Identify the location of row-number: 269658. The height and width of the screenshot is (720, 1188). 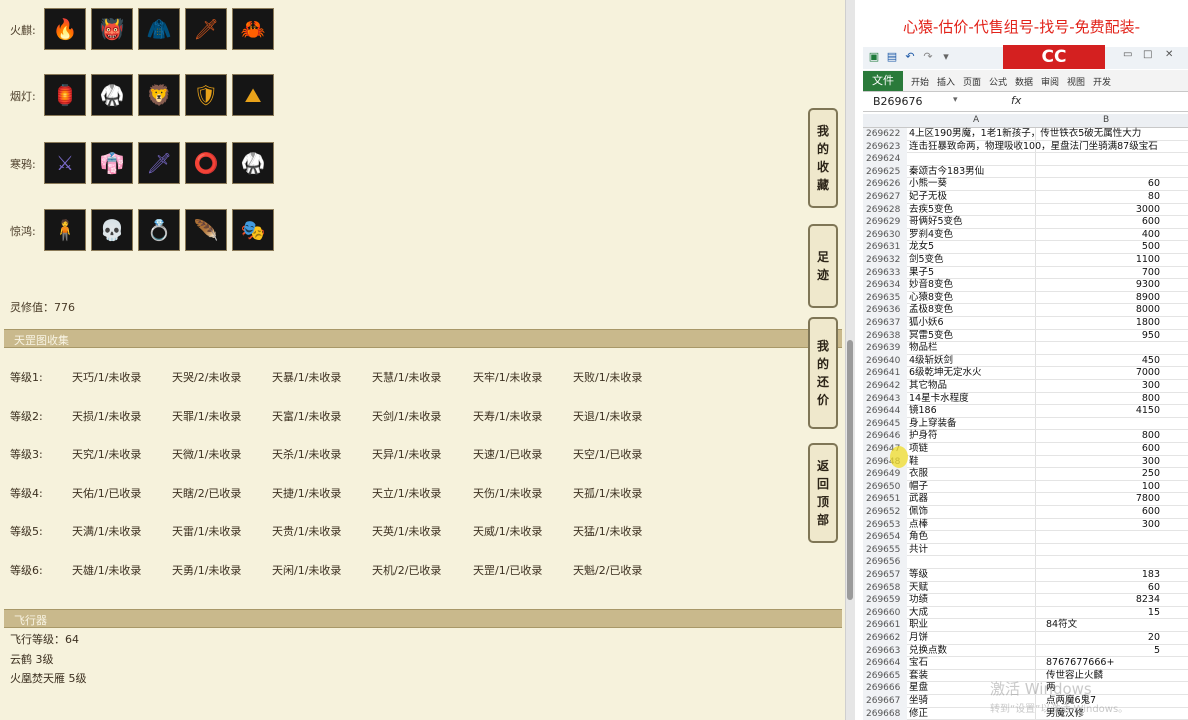
(885, 588).